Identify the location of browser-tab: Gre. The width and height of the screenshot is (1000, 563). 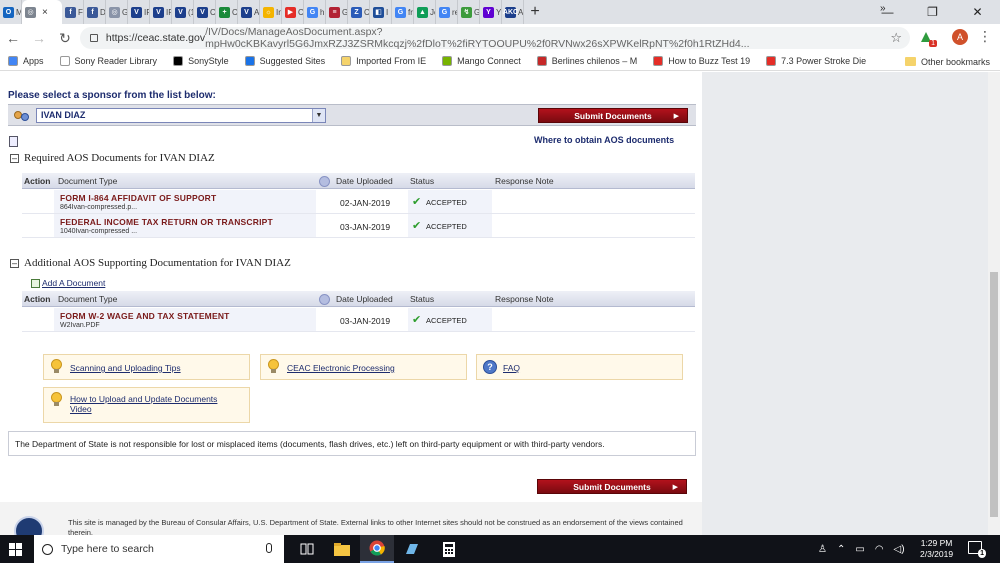
(447, 12).